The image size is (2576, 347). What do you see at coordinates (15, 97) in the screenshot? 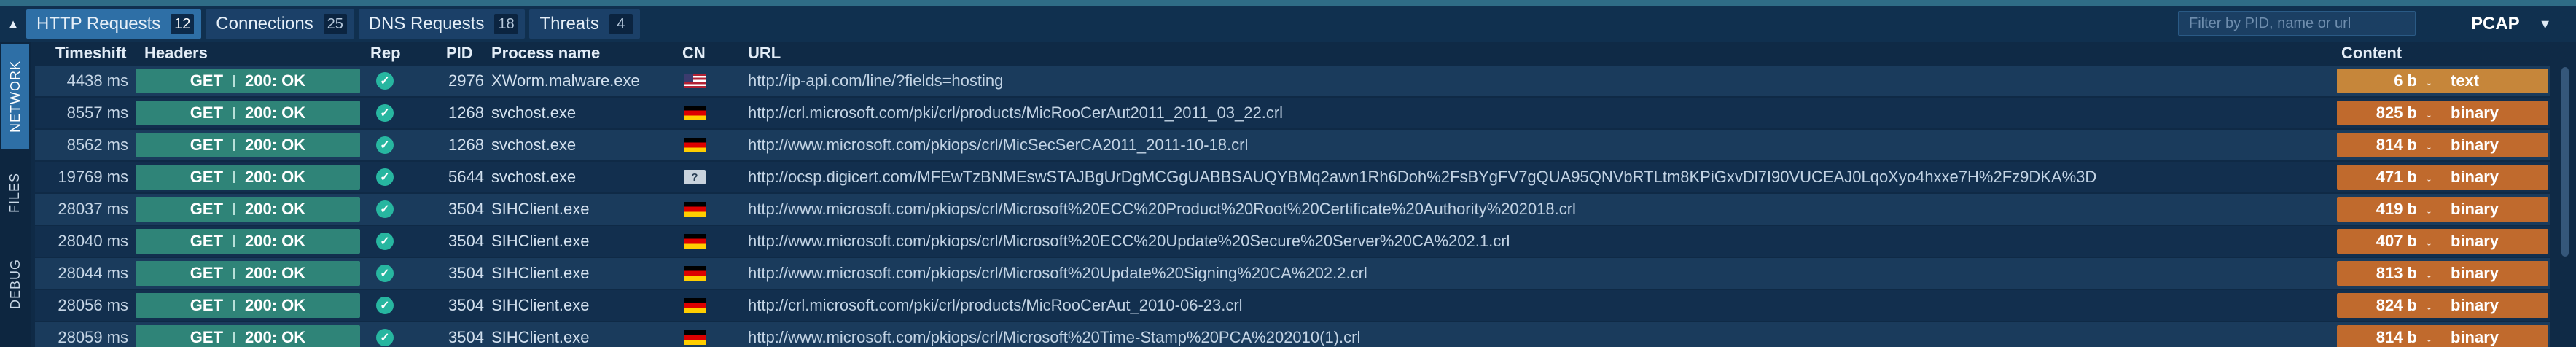
I see `sidetab-network: NETWORK` at bounding box center [15, 97].